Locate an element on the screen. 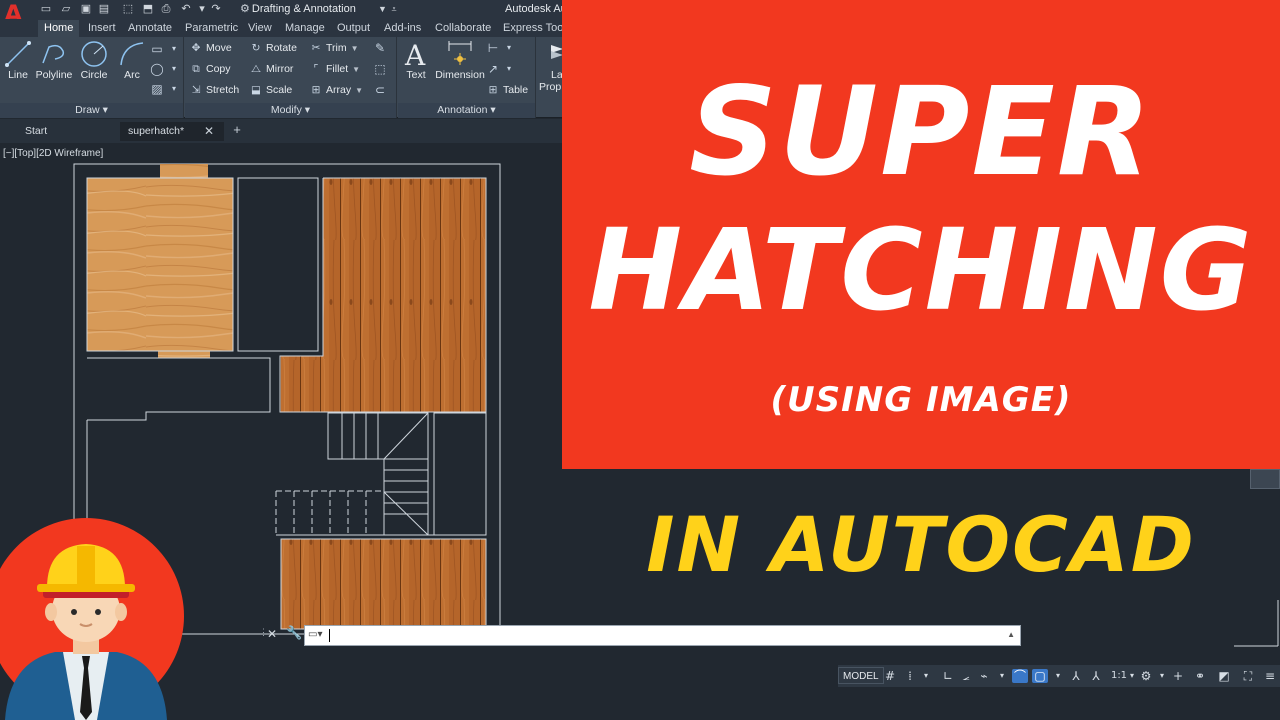 The image size is (1280, 720). arc-icon is located at coordinates (132, 54).